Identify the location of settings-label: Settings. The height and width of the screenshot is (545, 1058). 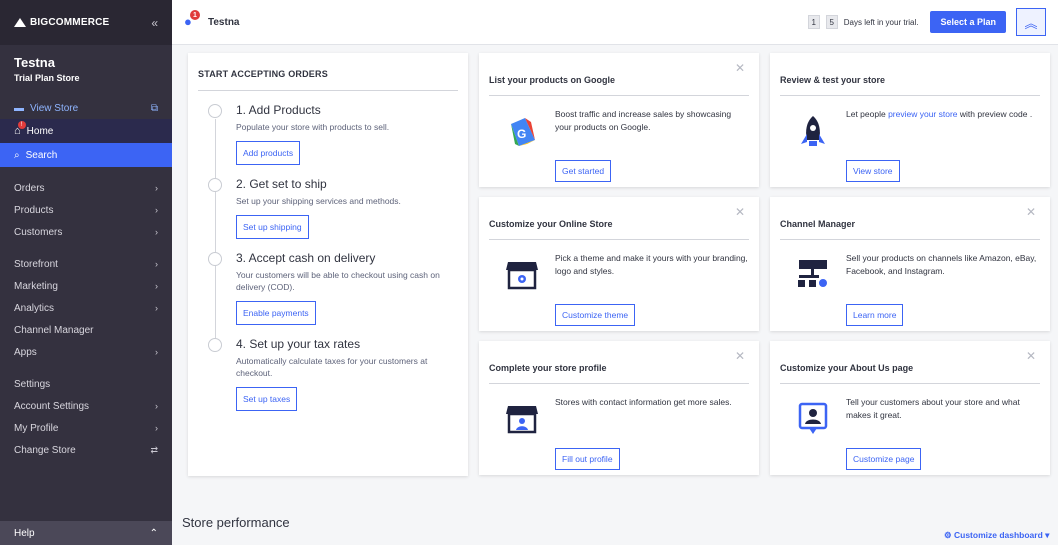
(32, 384).